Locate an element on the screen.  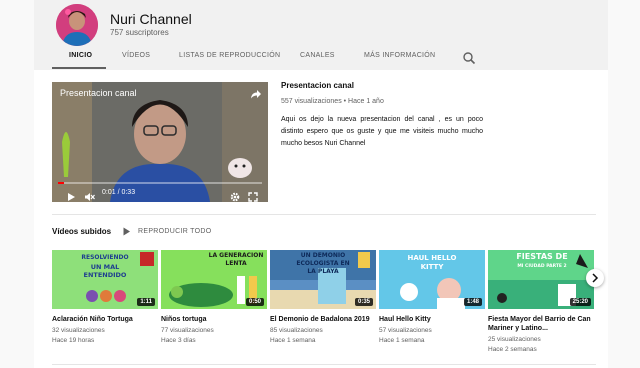
video-title: Haul Hello Kitty is located at coordinates (432, 319).